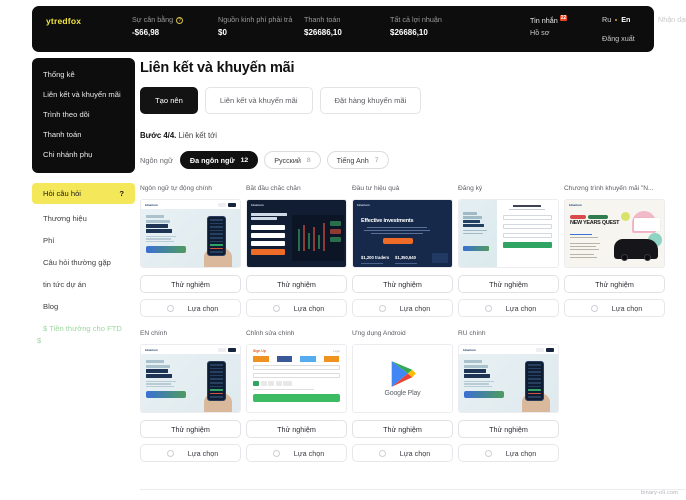 The height and width of the screenshot is (500, 686). What do you see at coordinates (83, 135) in the screenshot?
I see `sidebar-item-payments: Thanh toán` at bounding box center [83, 135].